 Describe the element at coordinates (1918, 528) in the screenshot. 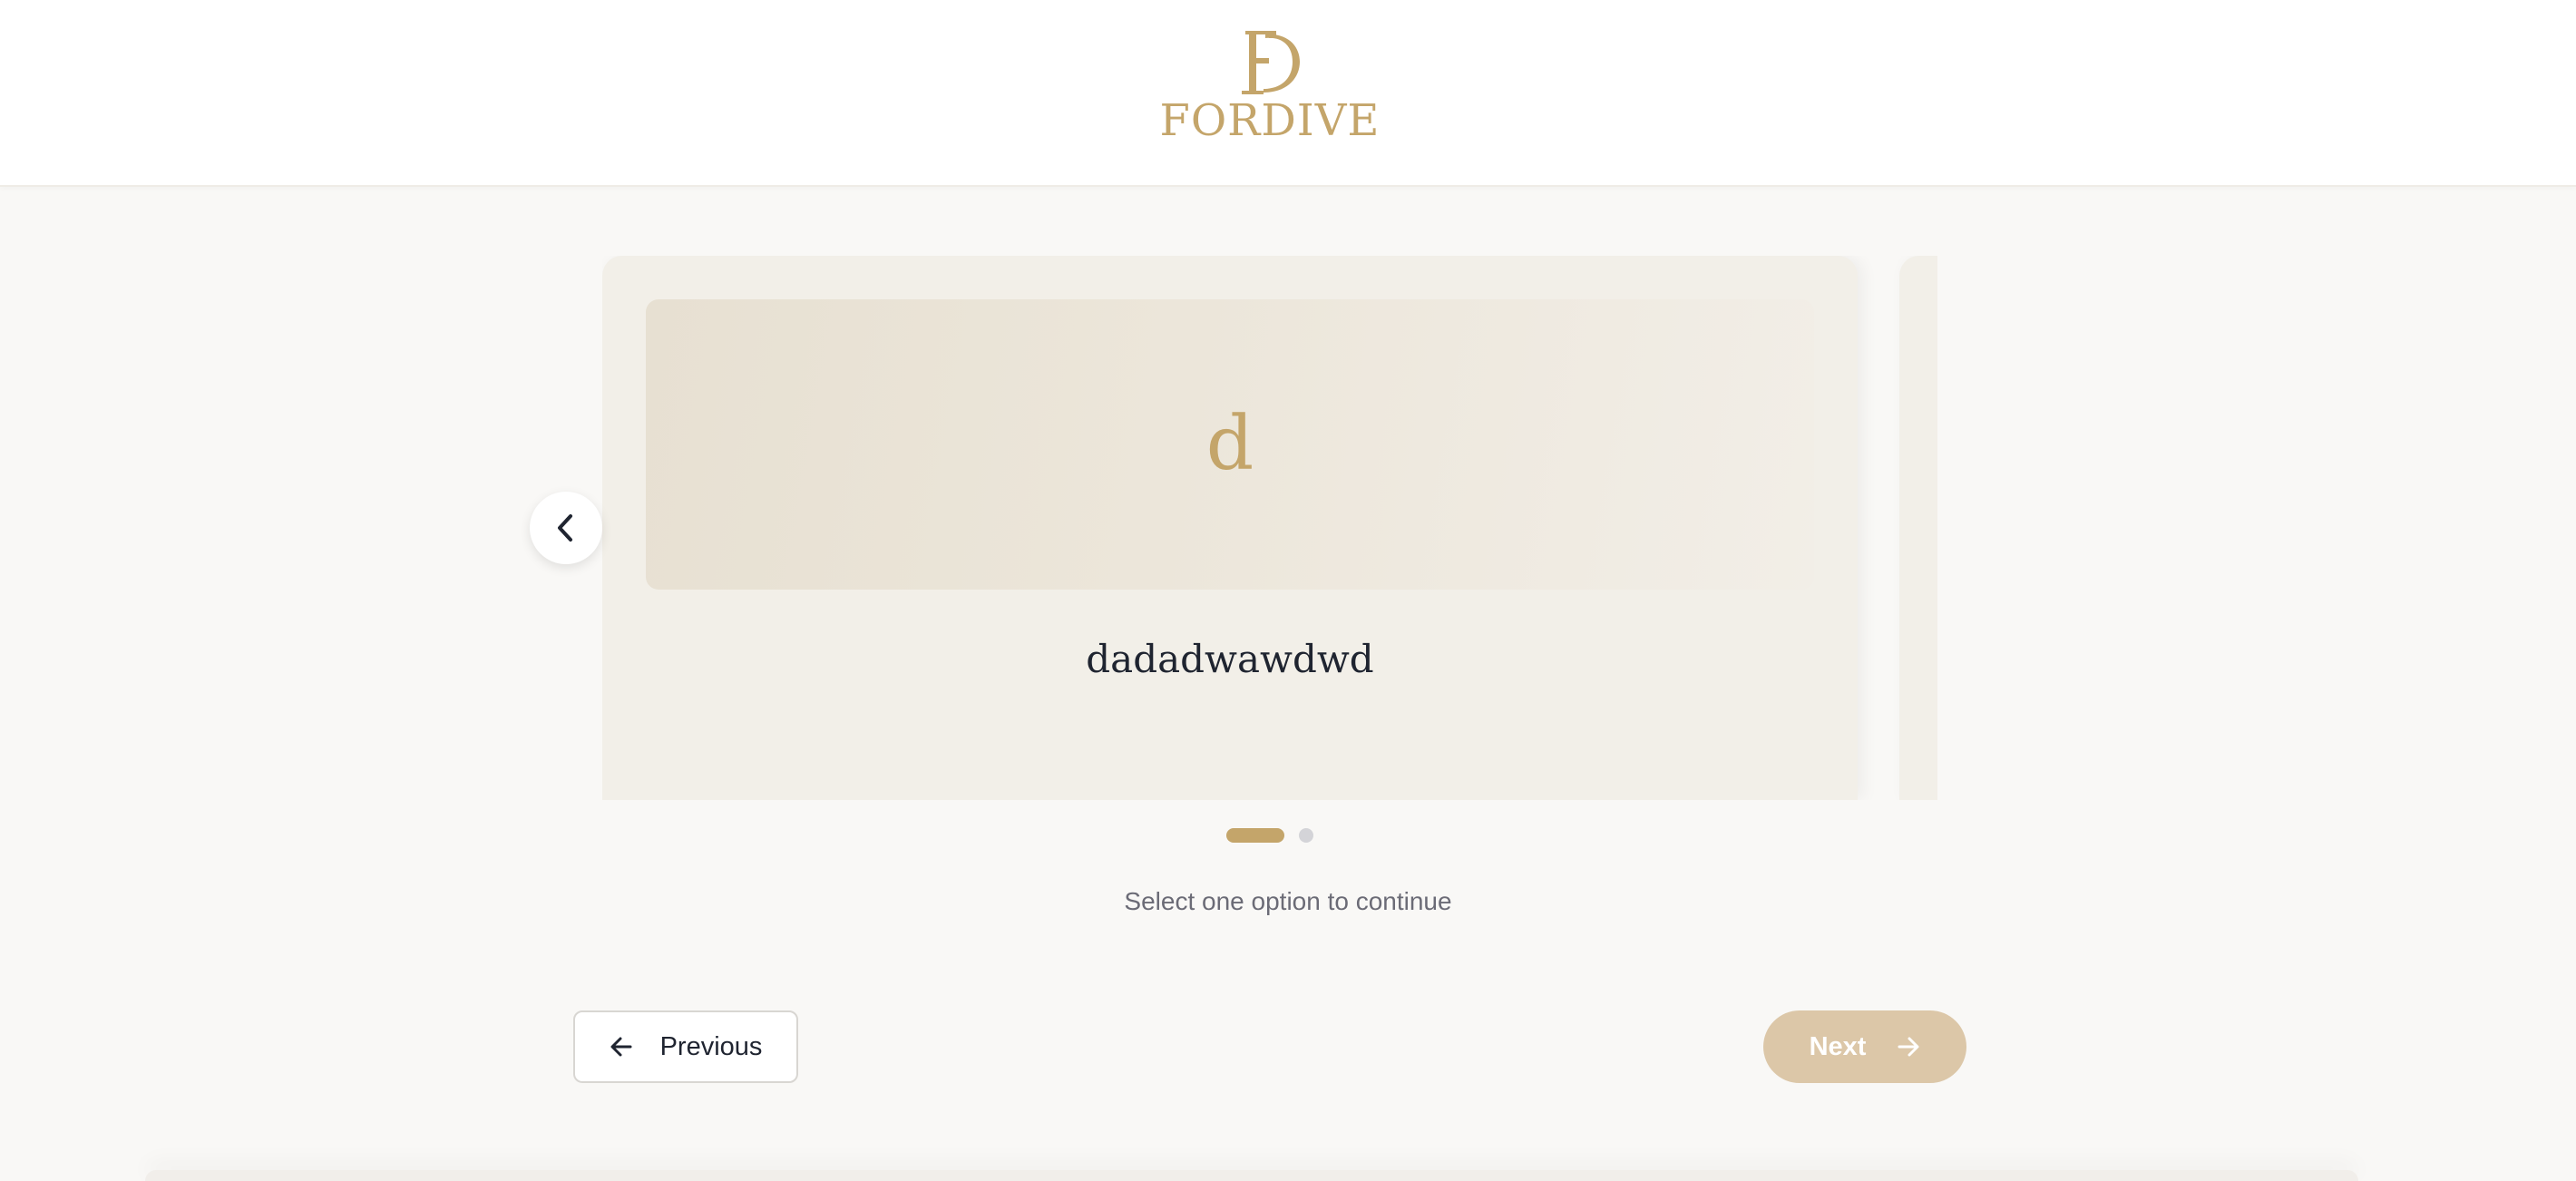

I see `option-card-next-peek` at that location.